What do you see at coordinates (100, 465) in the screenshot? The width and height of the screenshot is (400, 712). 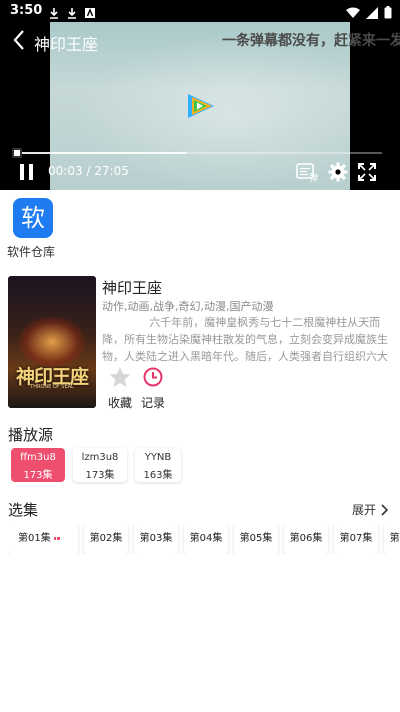 I see `source-card: lzm3u8 173集` at bounding box center [100, 465].